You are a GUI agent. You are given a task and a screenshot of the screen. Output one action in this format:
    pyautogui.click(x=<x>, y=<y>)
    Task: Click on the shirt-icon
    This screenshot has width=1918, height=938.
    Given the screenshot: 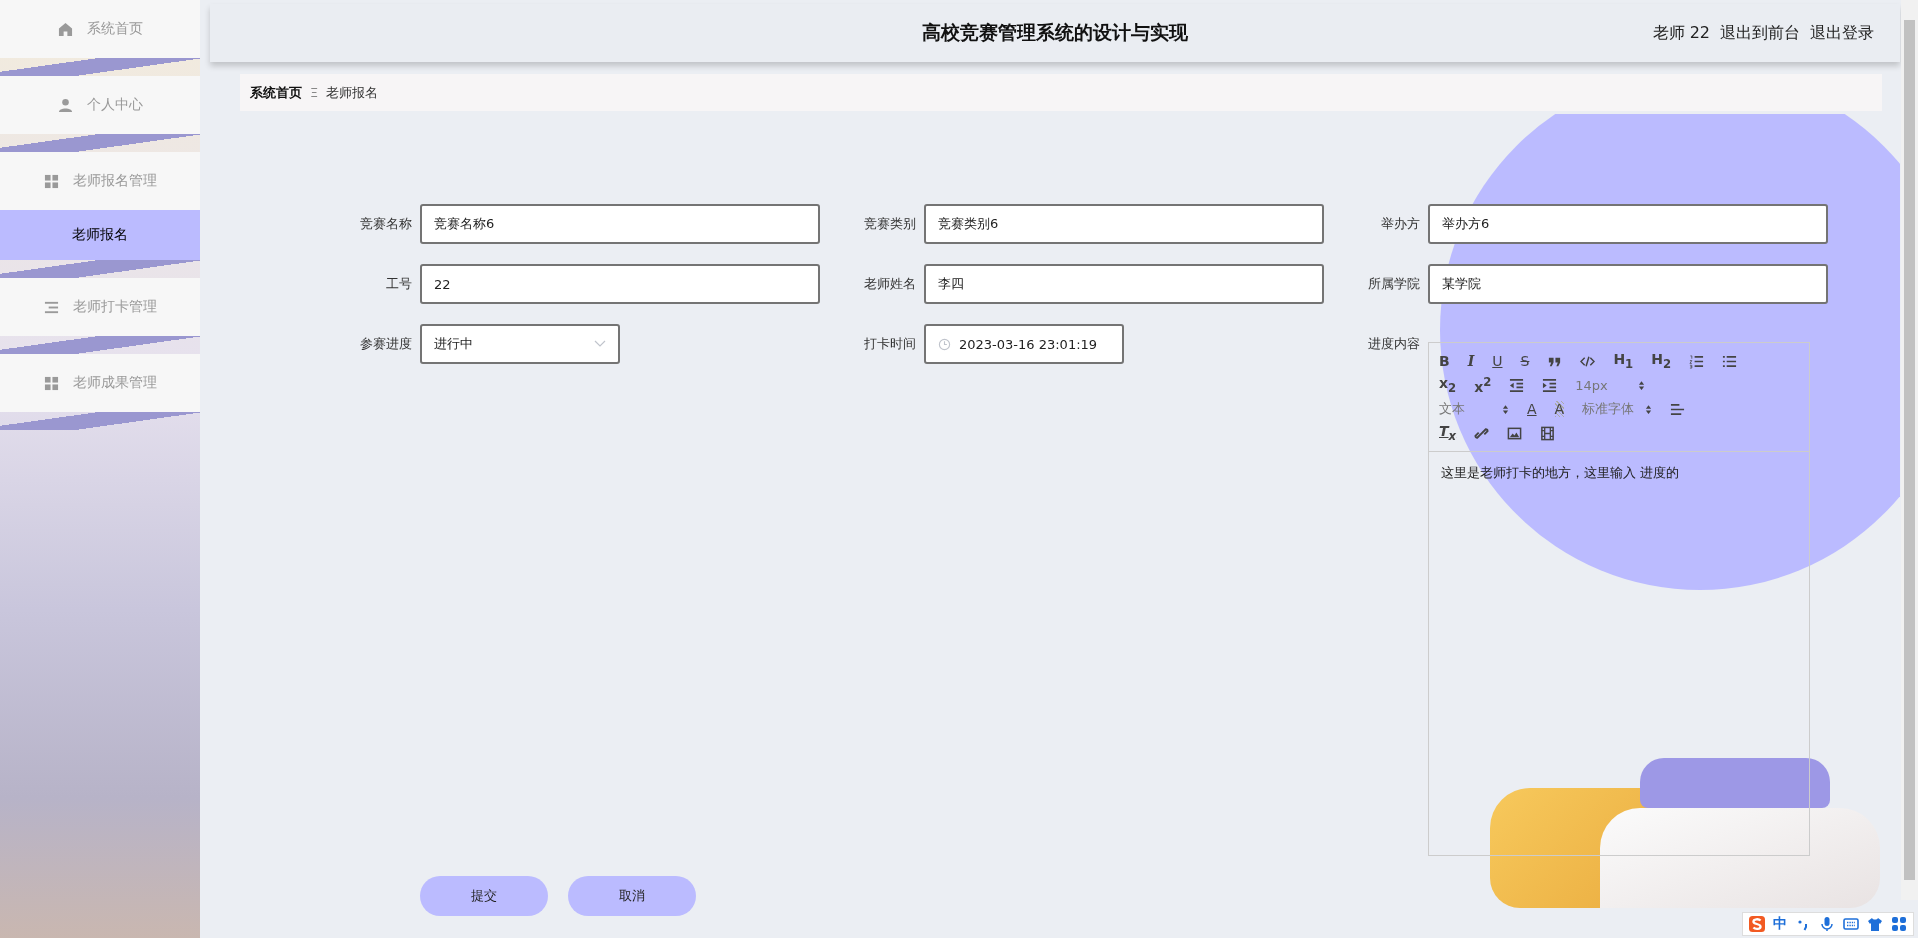 What is the action you would take?
    pyautogui.click(x=1875, y=924)
    